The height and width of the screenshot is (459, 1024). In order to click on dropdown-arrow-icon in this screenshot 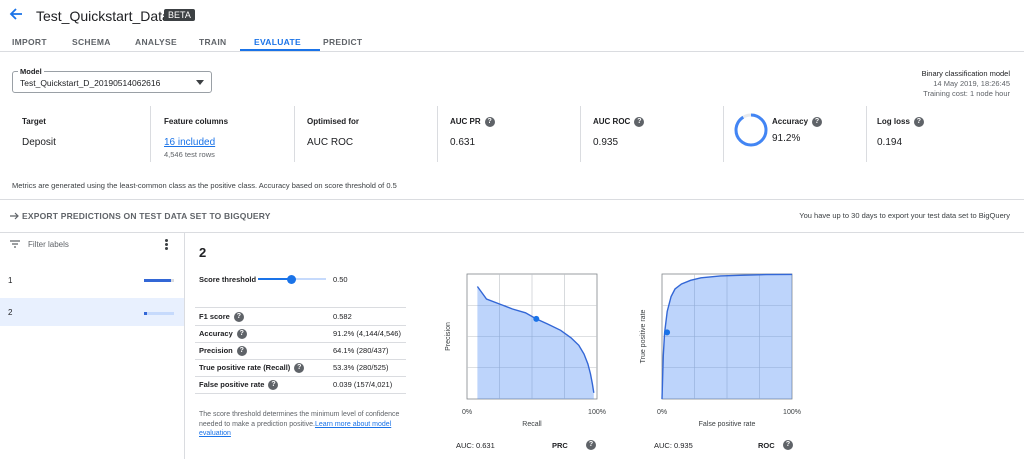, I will do `click(200, 82)`.